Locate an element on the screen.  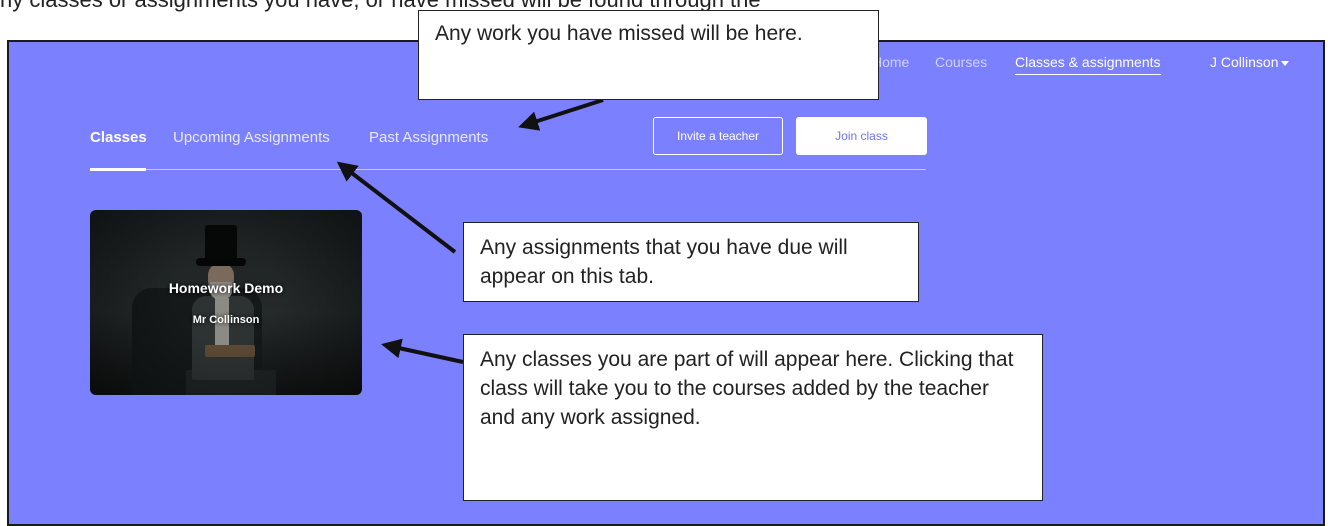
callout-missed-work: Any work you have missed will be here. is located at coordinates (648, 55).